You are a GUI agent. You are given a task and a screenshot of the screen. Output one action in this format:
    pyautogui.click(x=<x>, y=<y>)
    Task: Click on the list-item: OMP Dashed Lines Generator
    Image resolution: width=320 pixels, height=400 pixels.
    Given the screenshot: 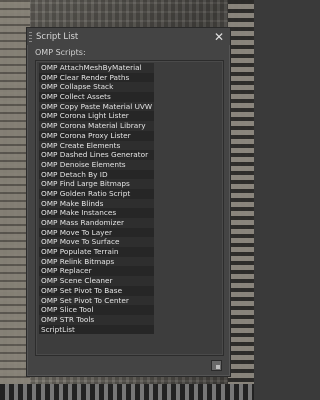 What is the action you would take?
    pyautogui.click(x=96, y=155)
    